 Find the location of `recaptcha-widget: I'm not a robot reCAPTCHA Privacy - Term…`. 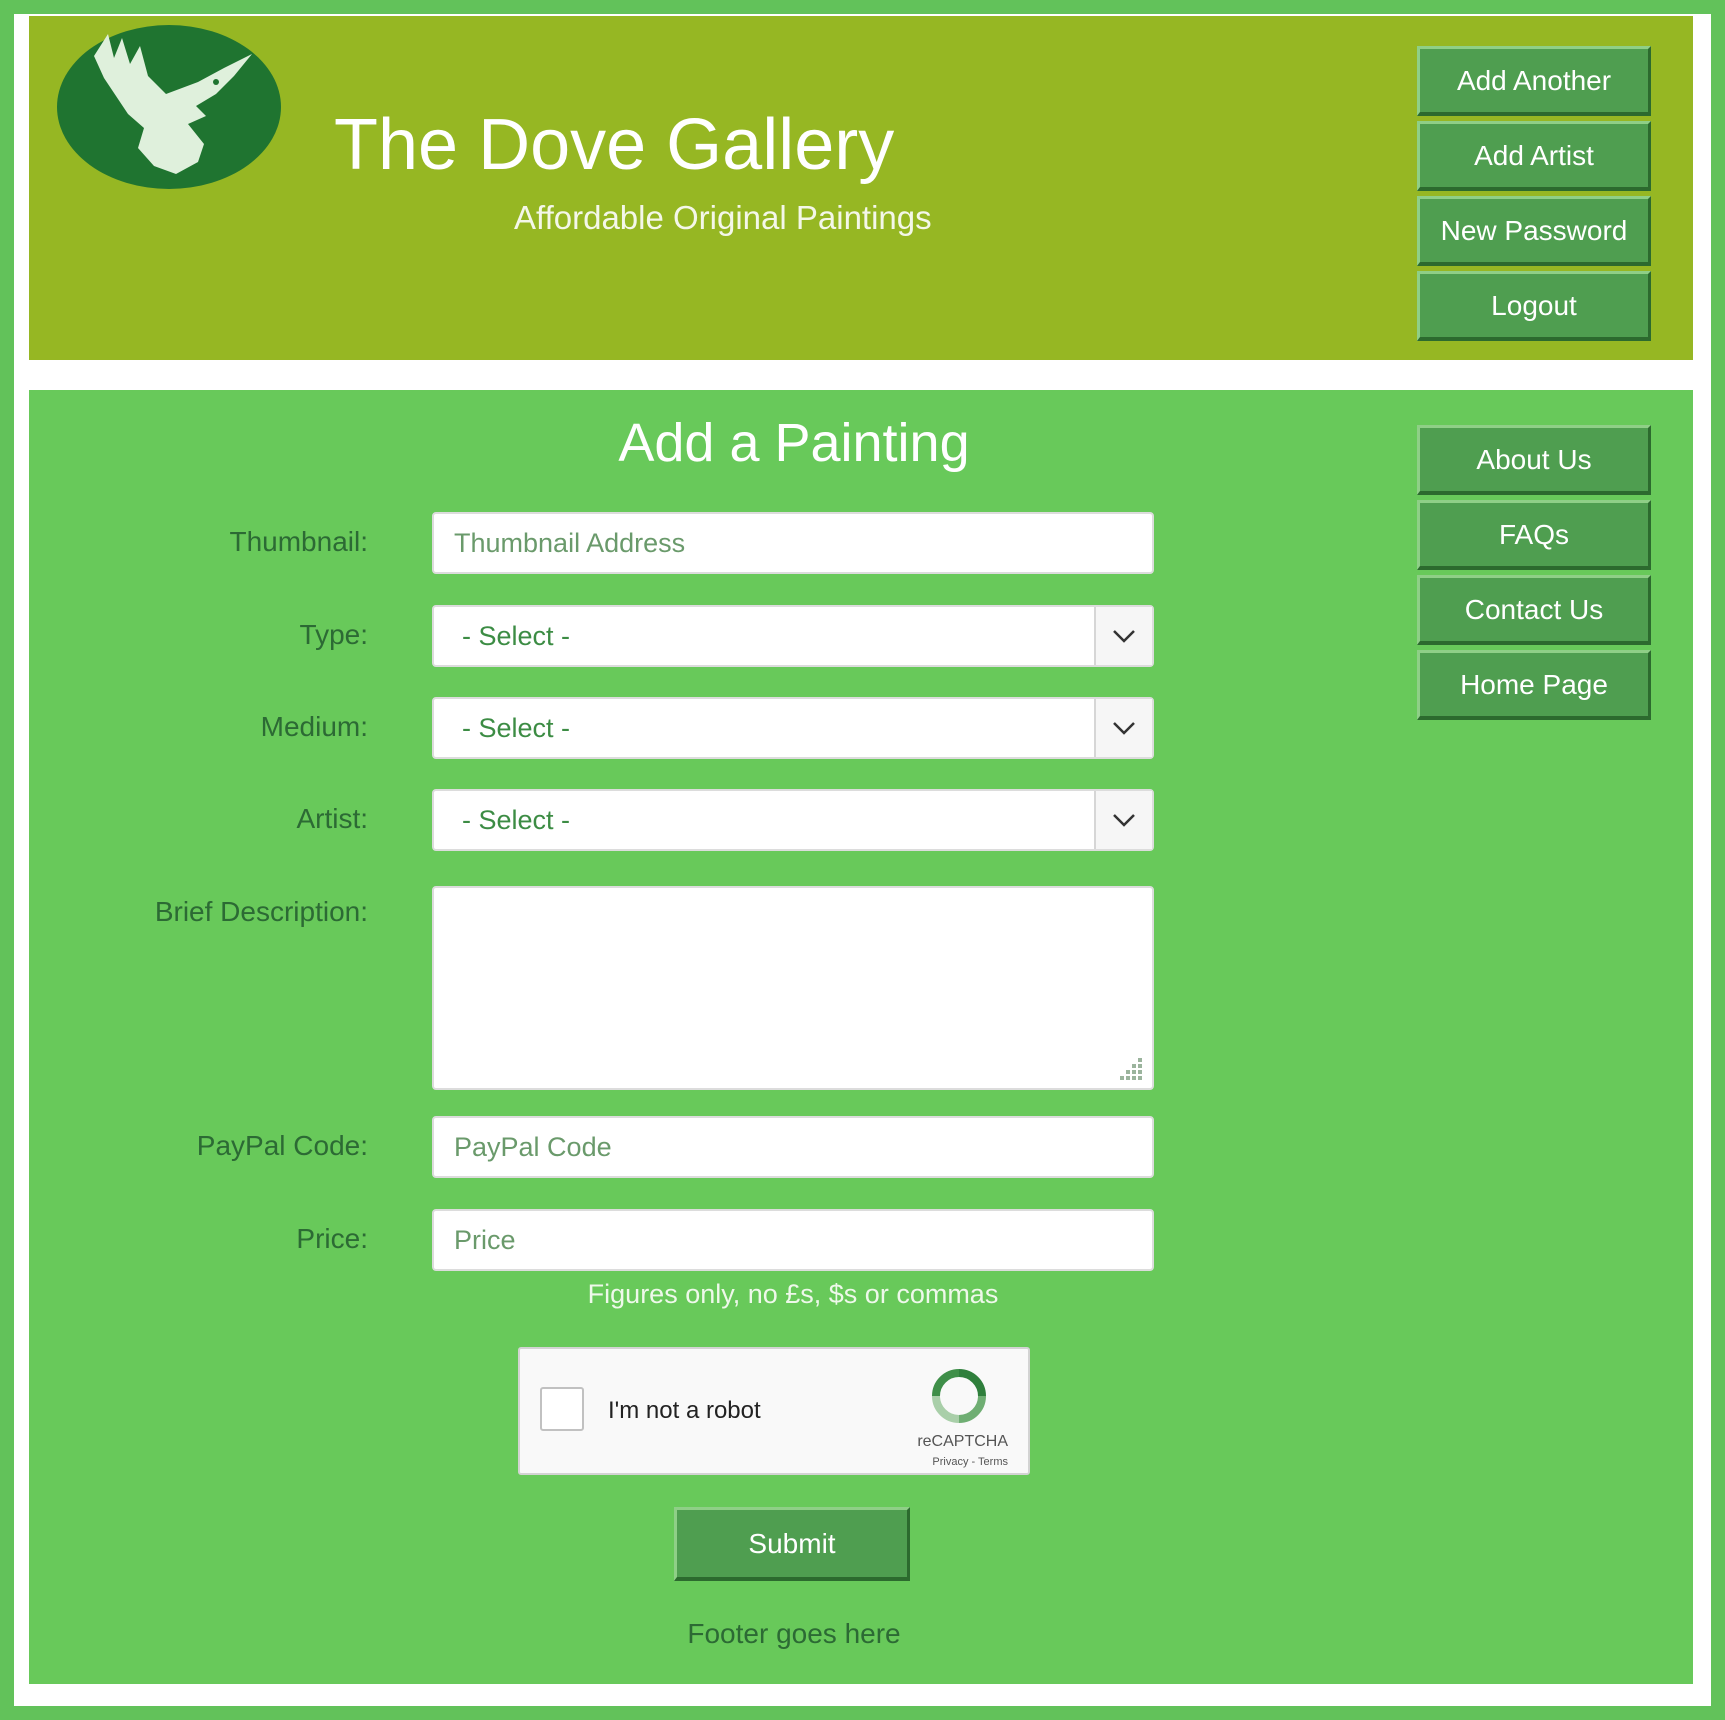

recaptcha-widget: I'm not a robot reCAPTCHA Privacy - Term… is located at coordinates (774, 1411).